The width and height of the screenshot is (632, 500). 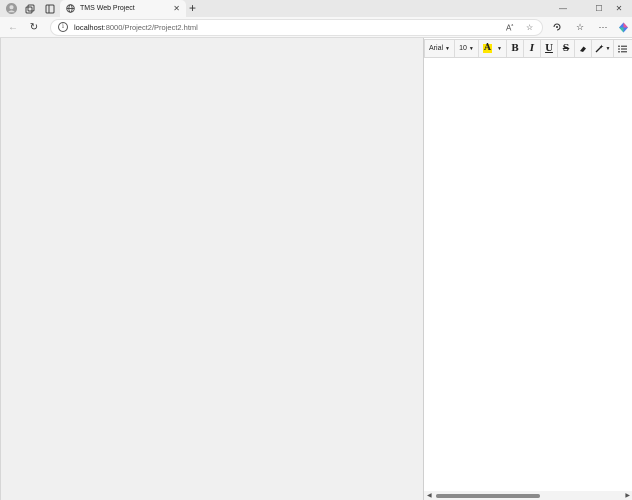 I want to click on font-size-select: 10 ▼, so click(x=467, y=48).